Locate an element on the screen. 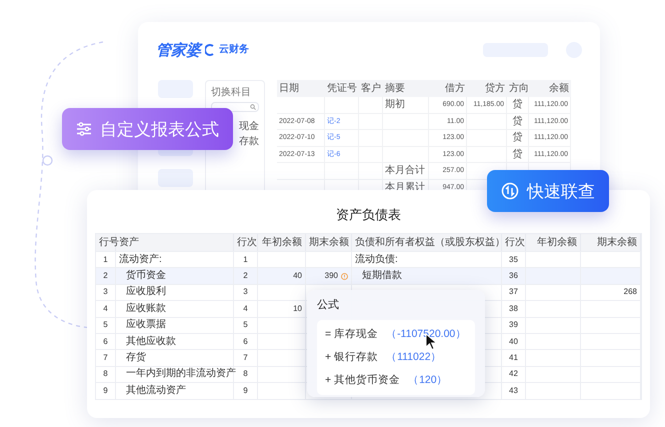 The width and height of the screenshot is (665, 427). formula-term: + 其他货币资金 is located at coordinates (362, 380).